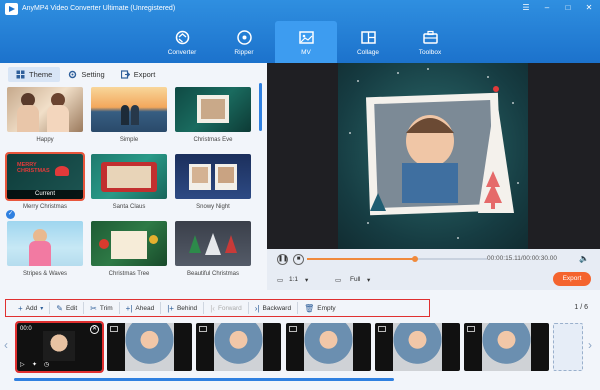 This screenshot has height=390, width=600. Describe the element at coordinates (59, 308) in the screenshot. I see `edit-icon: ✎` at that location.